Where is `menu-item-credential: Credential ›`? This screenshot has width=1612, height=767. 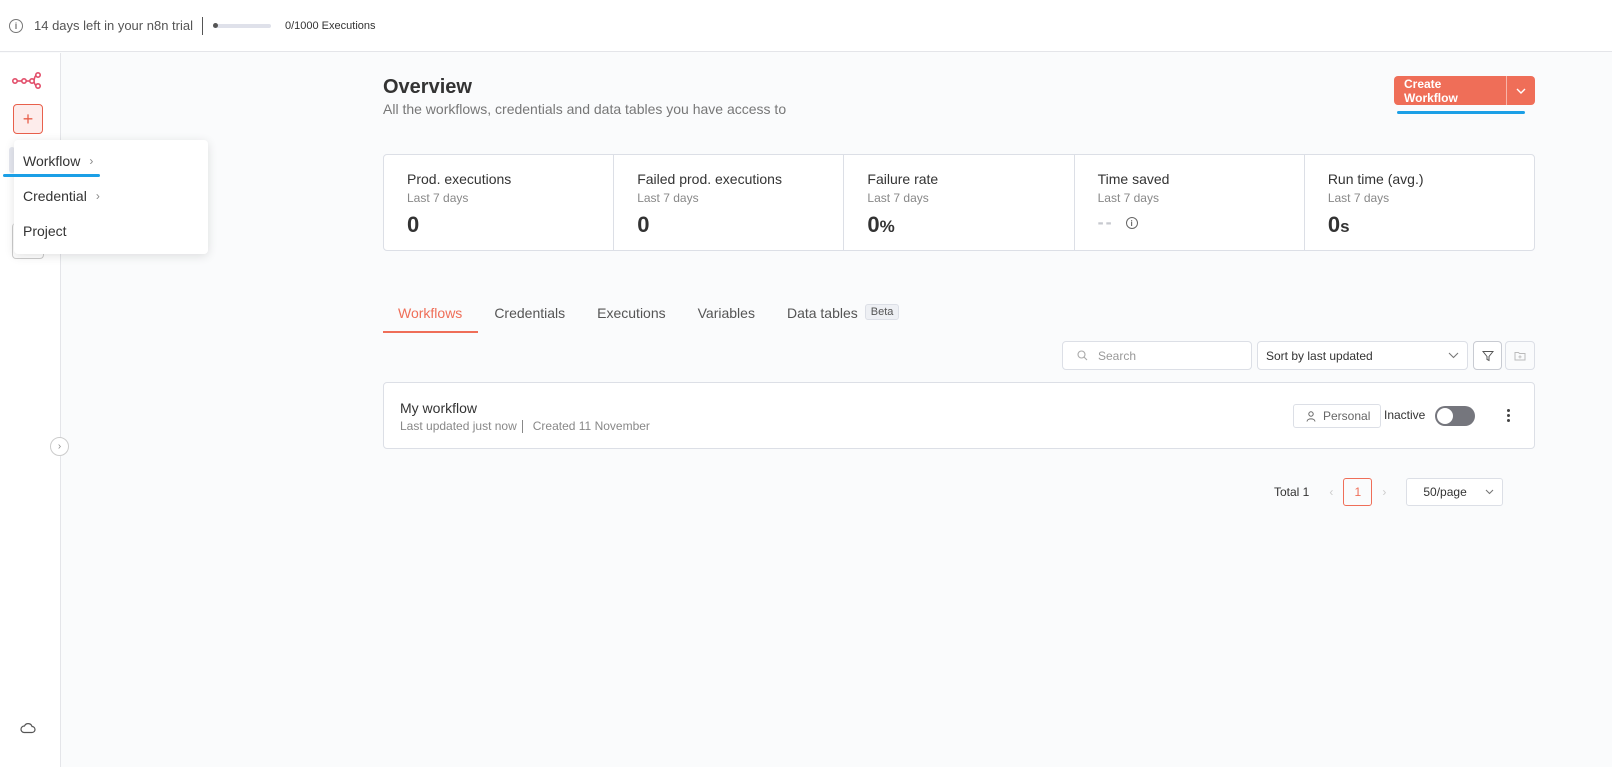 menu-item-credential: Credential › is located at coordinates (61, 196).